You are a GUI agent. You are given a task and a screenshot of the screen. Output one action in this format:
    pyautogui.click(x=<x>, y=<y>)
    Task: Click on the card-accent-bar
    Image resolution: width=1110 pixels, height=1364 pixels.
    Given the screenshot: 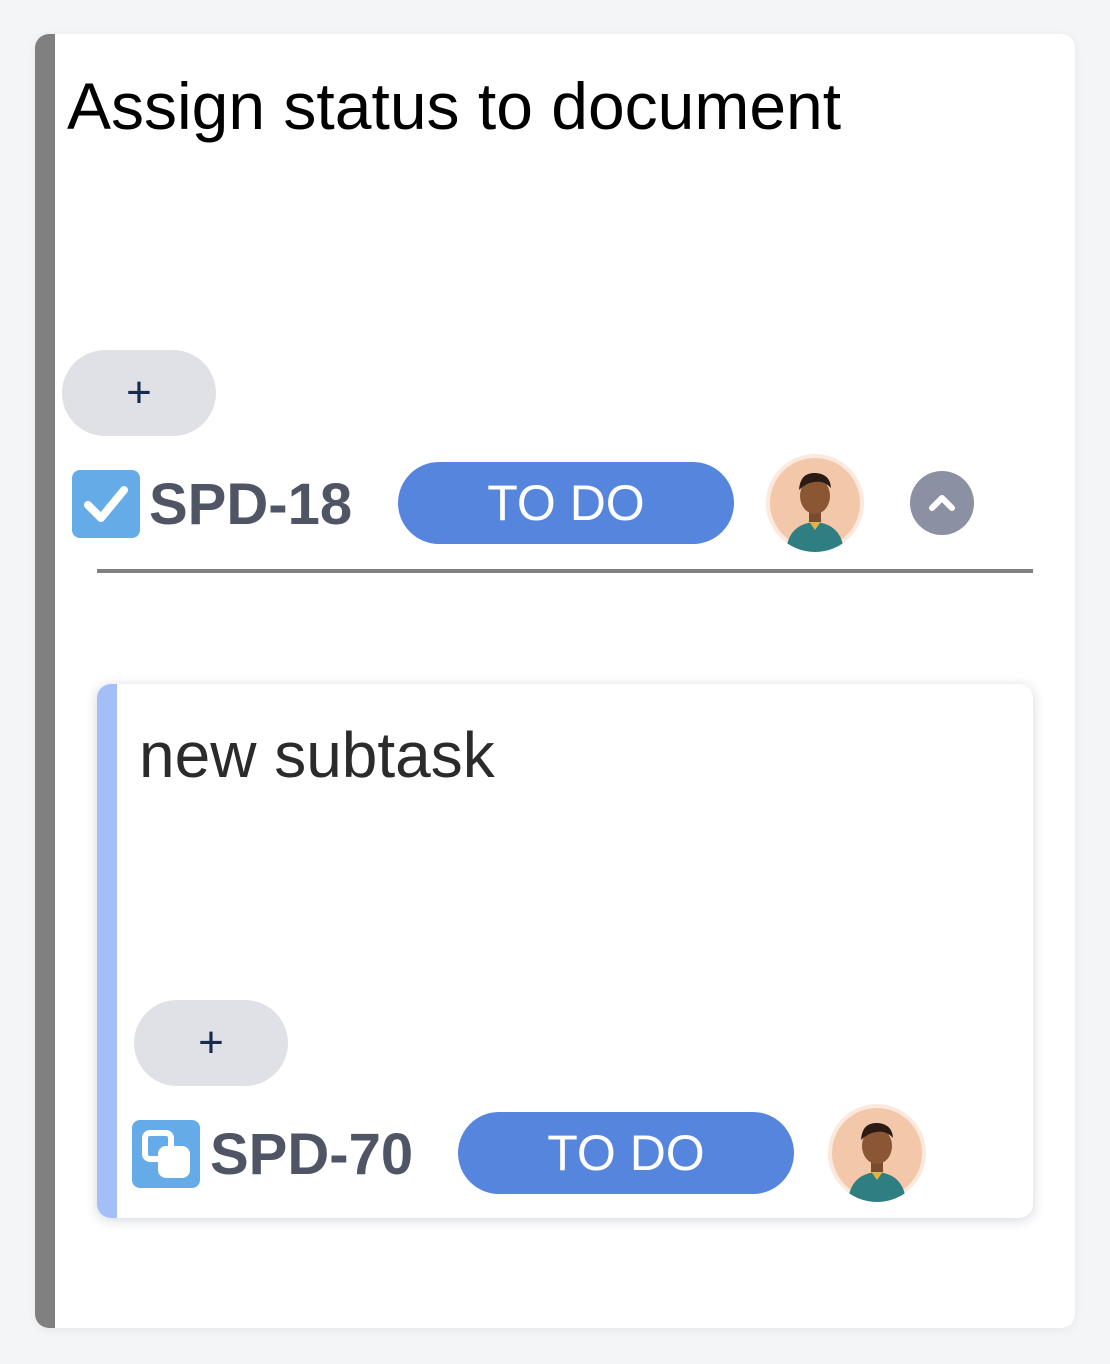 What is the action you would take?
    pyautogui.click(x=45, y=681)
    